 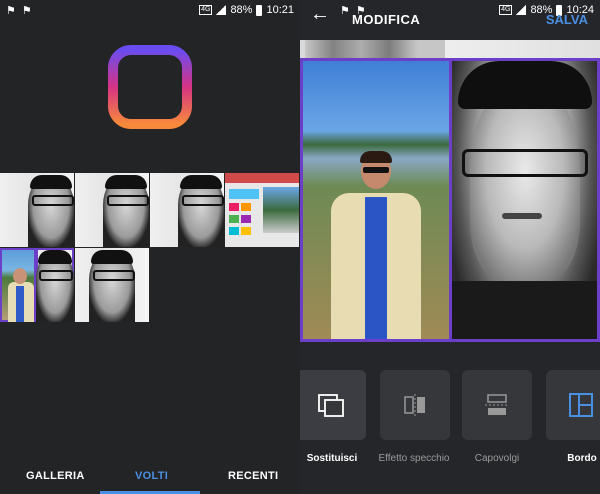 What do you see at coordinates (150, 87) in the screenshot?
I see `layout-logo-icon` at bounding box center [150, 87].